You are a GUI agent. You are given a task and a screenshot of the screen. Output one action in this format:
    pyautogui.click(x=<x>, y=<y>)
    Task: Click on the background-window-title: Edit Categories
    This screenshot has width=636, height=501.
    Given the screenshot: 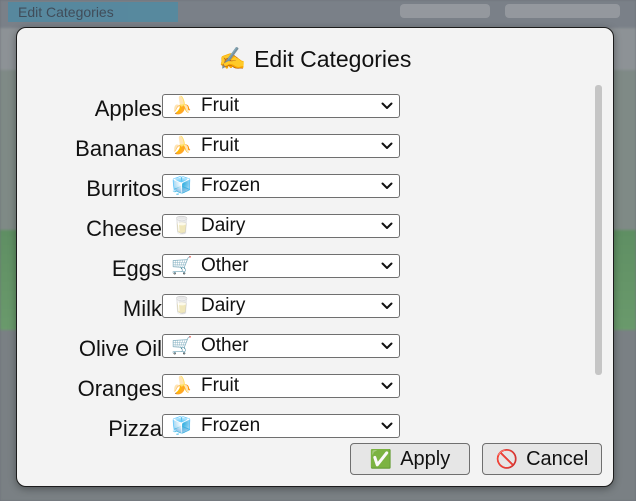 What is the action you would take?
    pyautogui.click(x=93, y=12)
    